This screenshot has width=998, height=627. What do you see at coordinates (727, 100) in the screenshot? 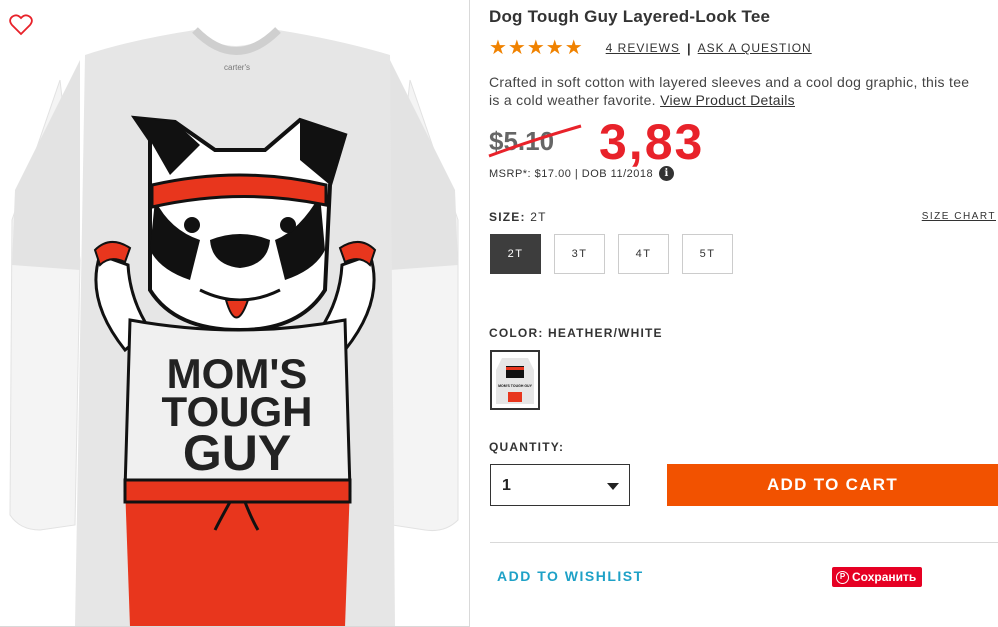
I see `view-details-link: View Product Details` at bounding box center [727, 100].